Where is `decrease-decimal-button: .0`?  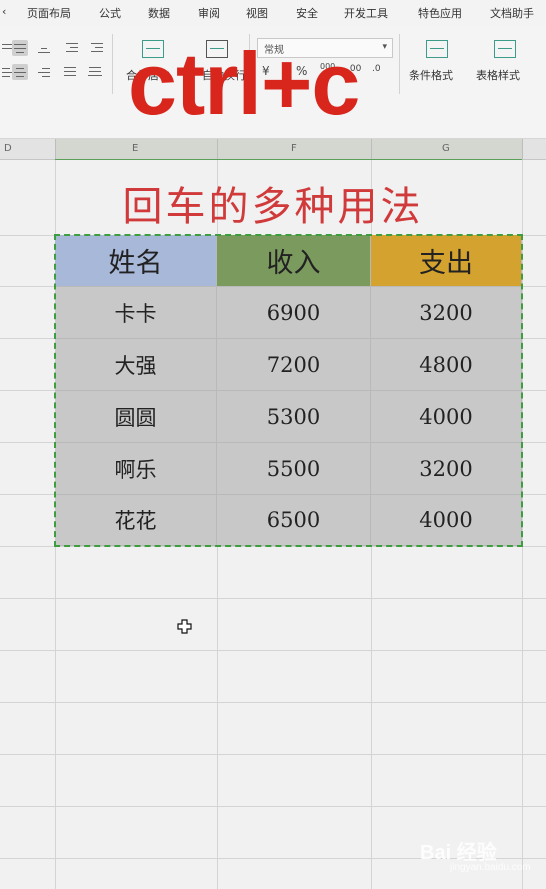 decrease-decimal-button: .0 is located at coordinates (376, 69).